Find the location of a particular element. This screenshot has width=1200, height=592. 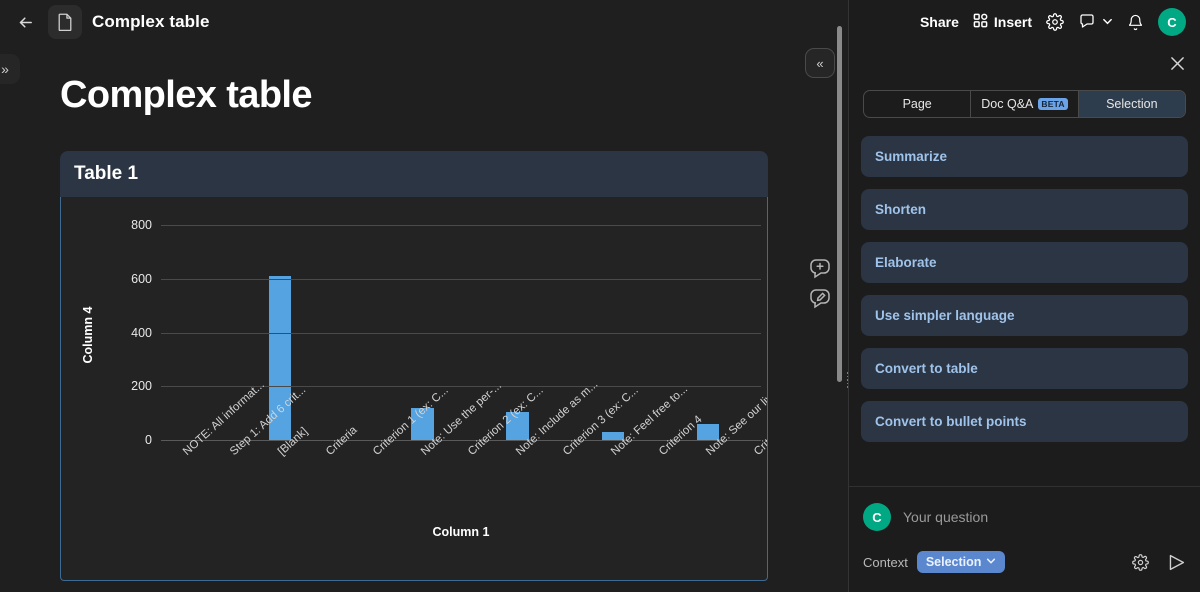

document-icon is located at coordinates (65, 22).